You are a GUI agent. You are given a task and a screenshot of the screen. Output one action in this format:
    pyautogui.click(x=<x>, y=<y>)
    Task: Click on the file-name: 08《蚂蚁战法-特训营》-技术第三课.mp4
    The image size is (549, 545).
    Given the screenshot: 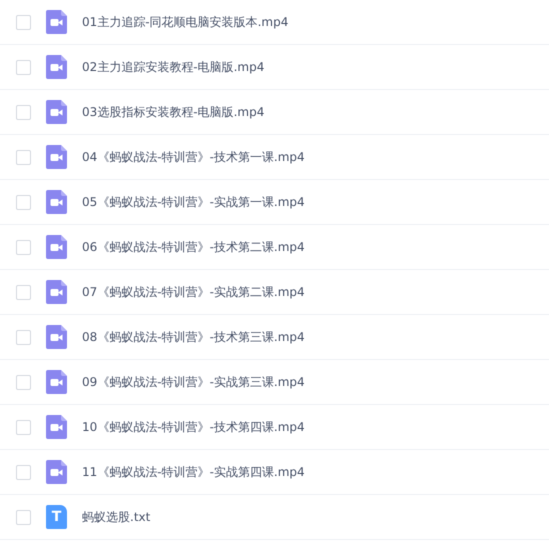 What is the action you would take?
    pyautogui.click(x=193, y=337)
    